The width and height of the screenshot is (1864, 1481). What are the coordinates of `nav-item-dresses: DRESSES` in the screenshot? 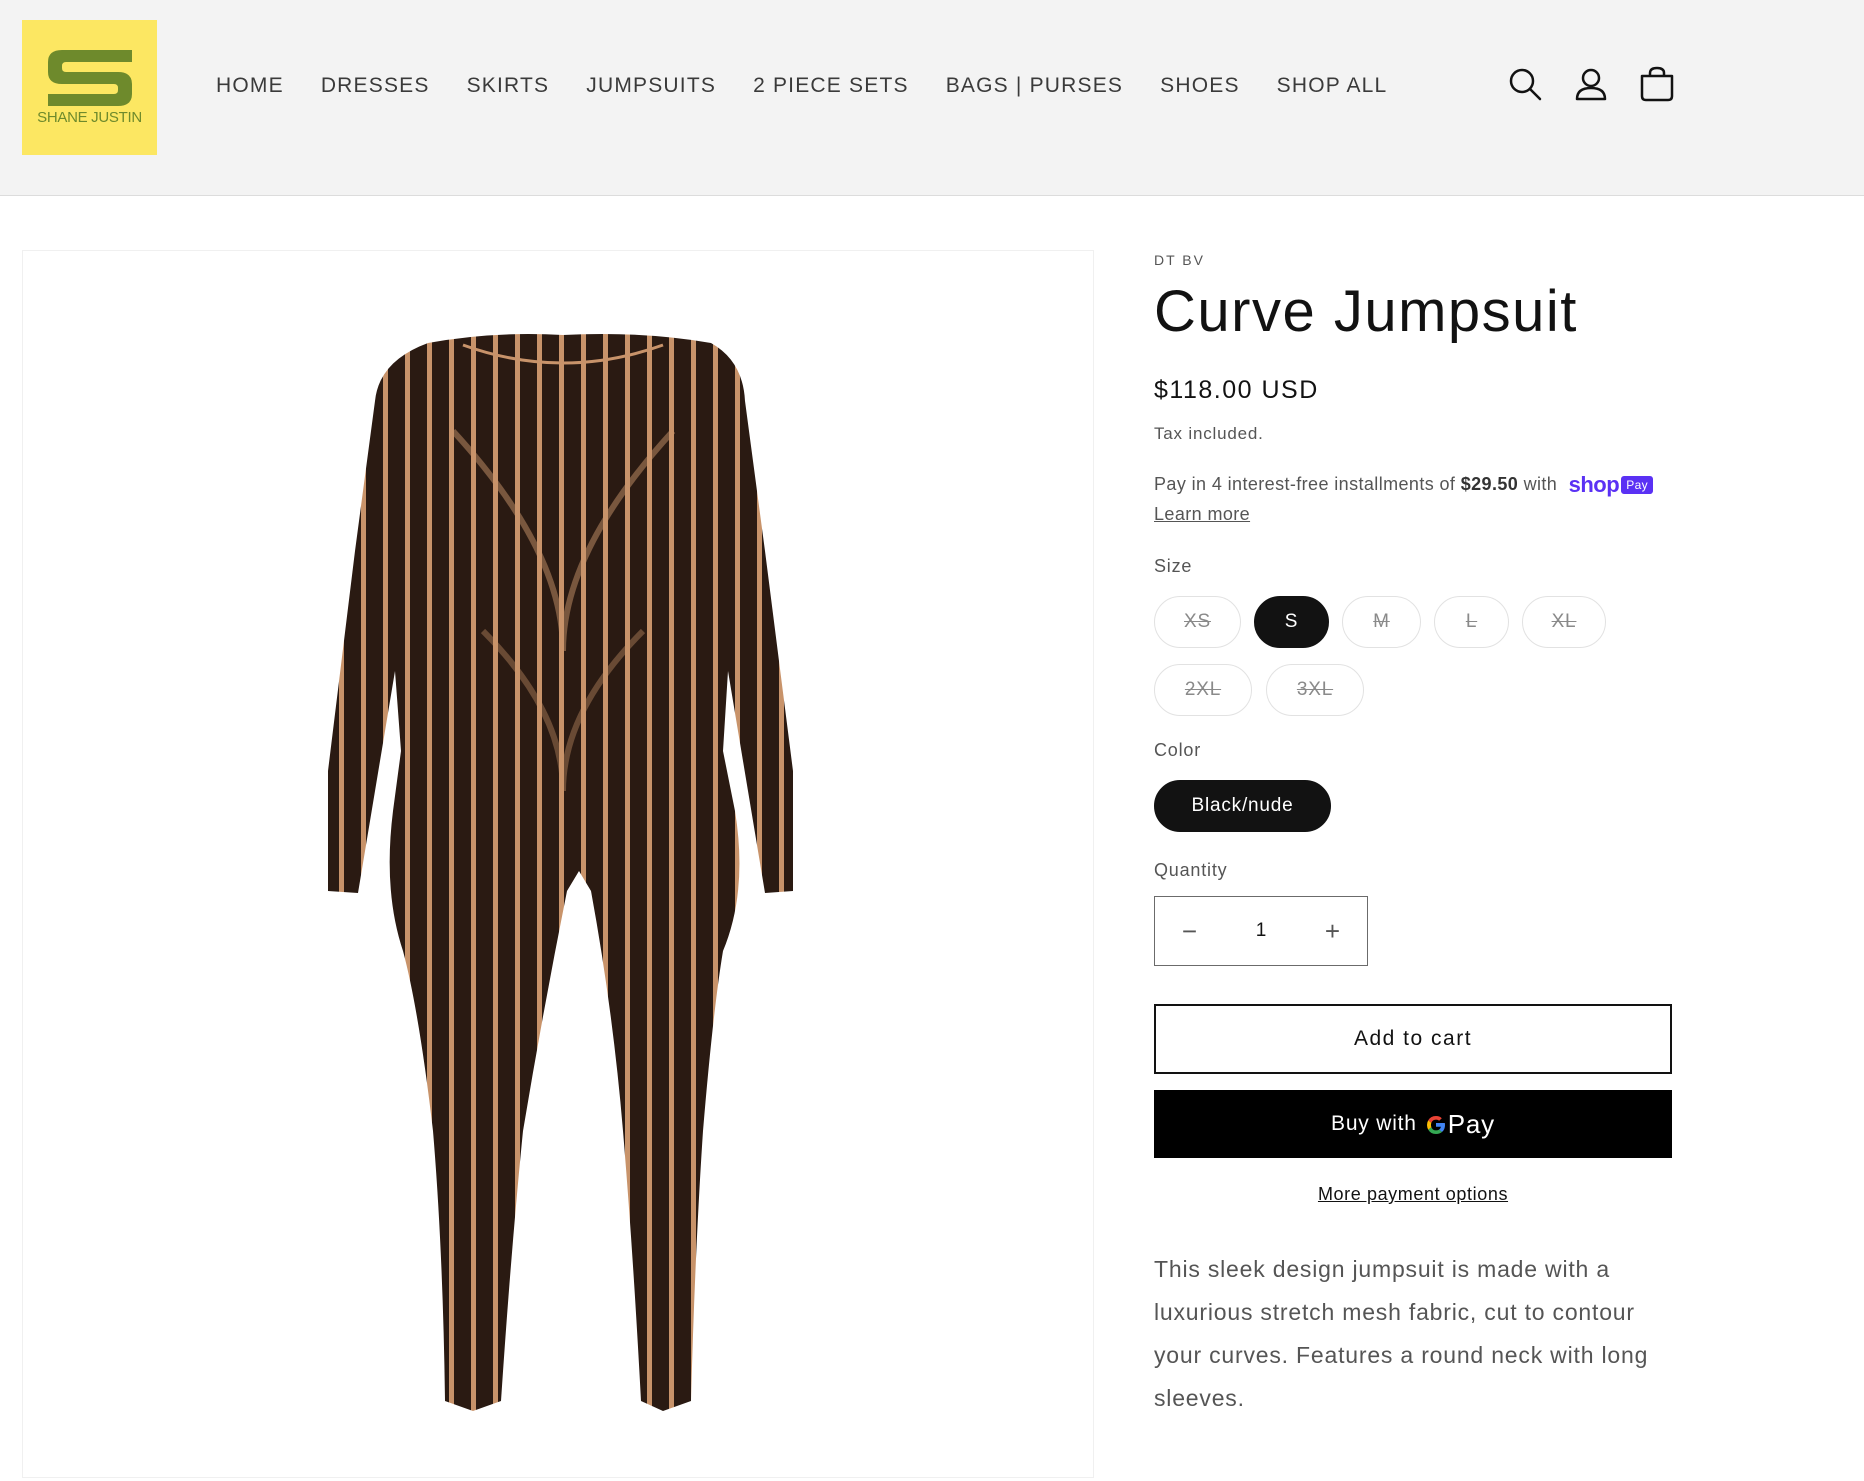 It's located at (375, 86).